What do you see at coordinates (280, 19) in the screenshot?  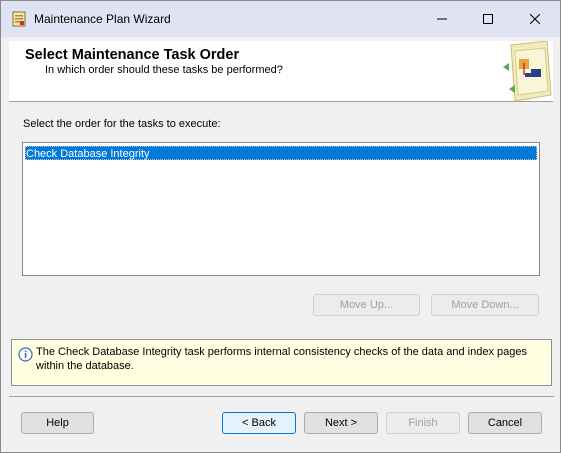 I see `title-bar: Maintenance Plan Wizard` at bounding box center [280, 19].